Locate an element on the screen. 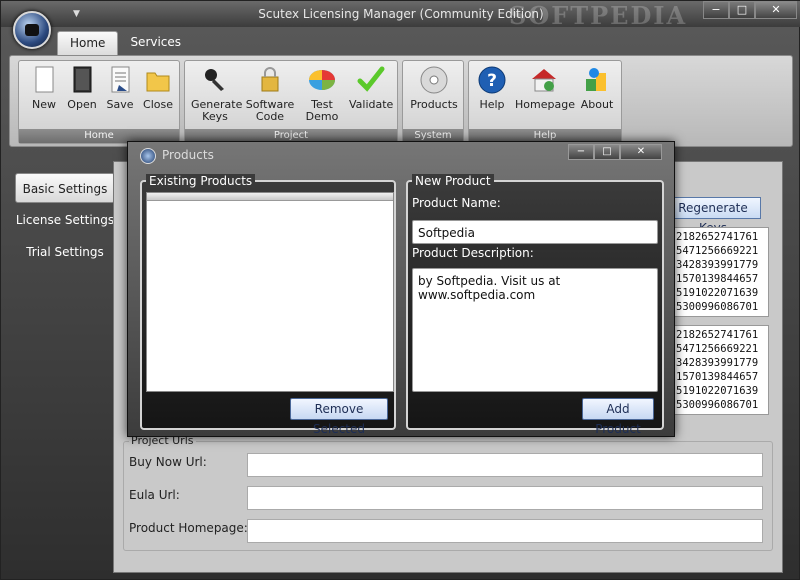 This screenshot has width=800, height=580. list-header is located at coordinates (270, 197).